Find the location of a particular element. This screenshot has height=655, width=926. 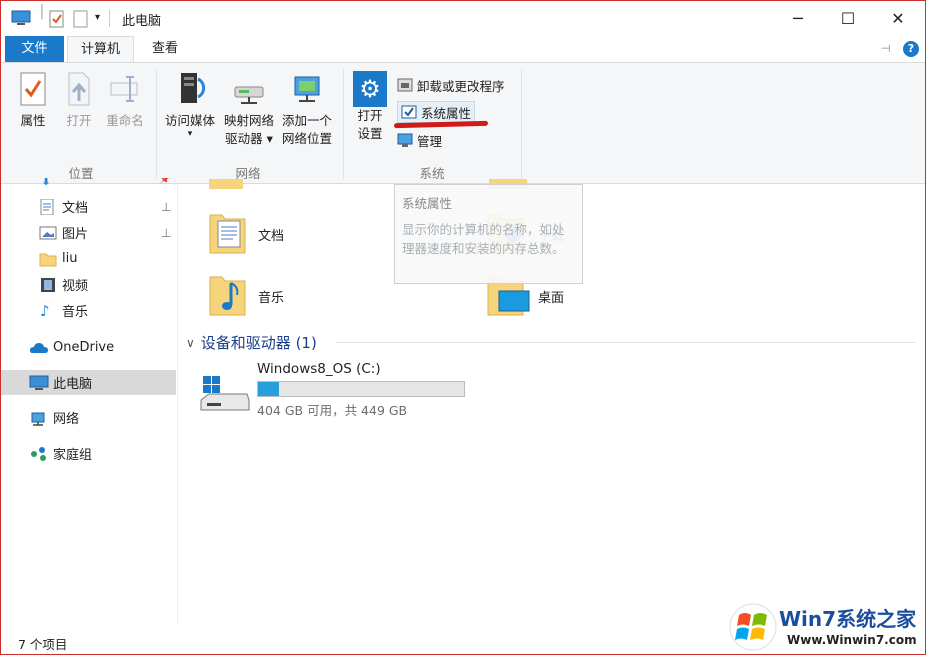

music-folder-icon is located at coordinates (227, 296).